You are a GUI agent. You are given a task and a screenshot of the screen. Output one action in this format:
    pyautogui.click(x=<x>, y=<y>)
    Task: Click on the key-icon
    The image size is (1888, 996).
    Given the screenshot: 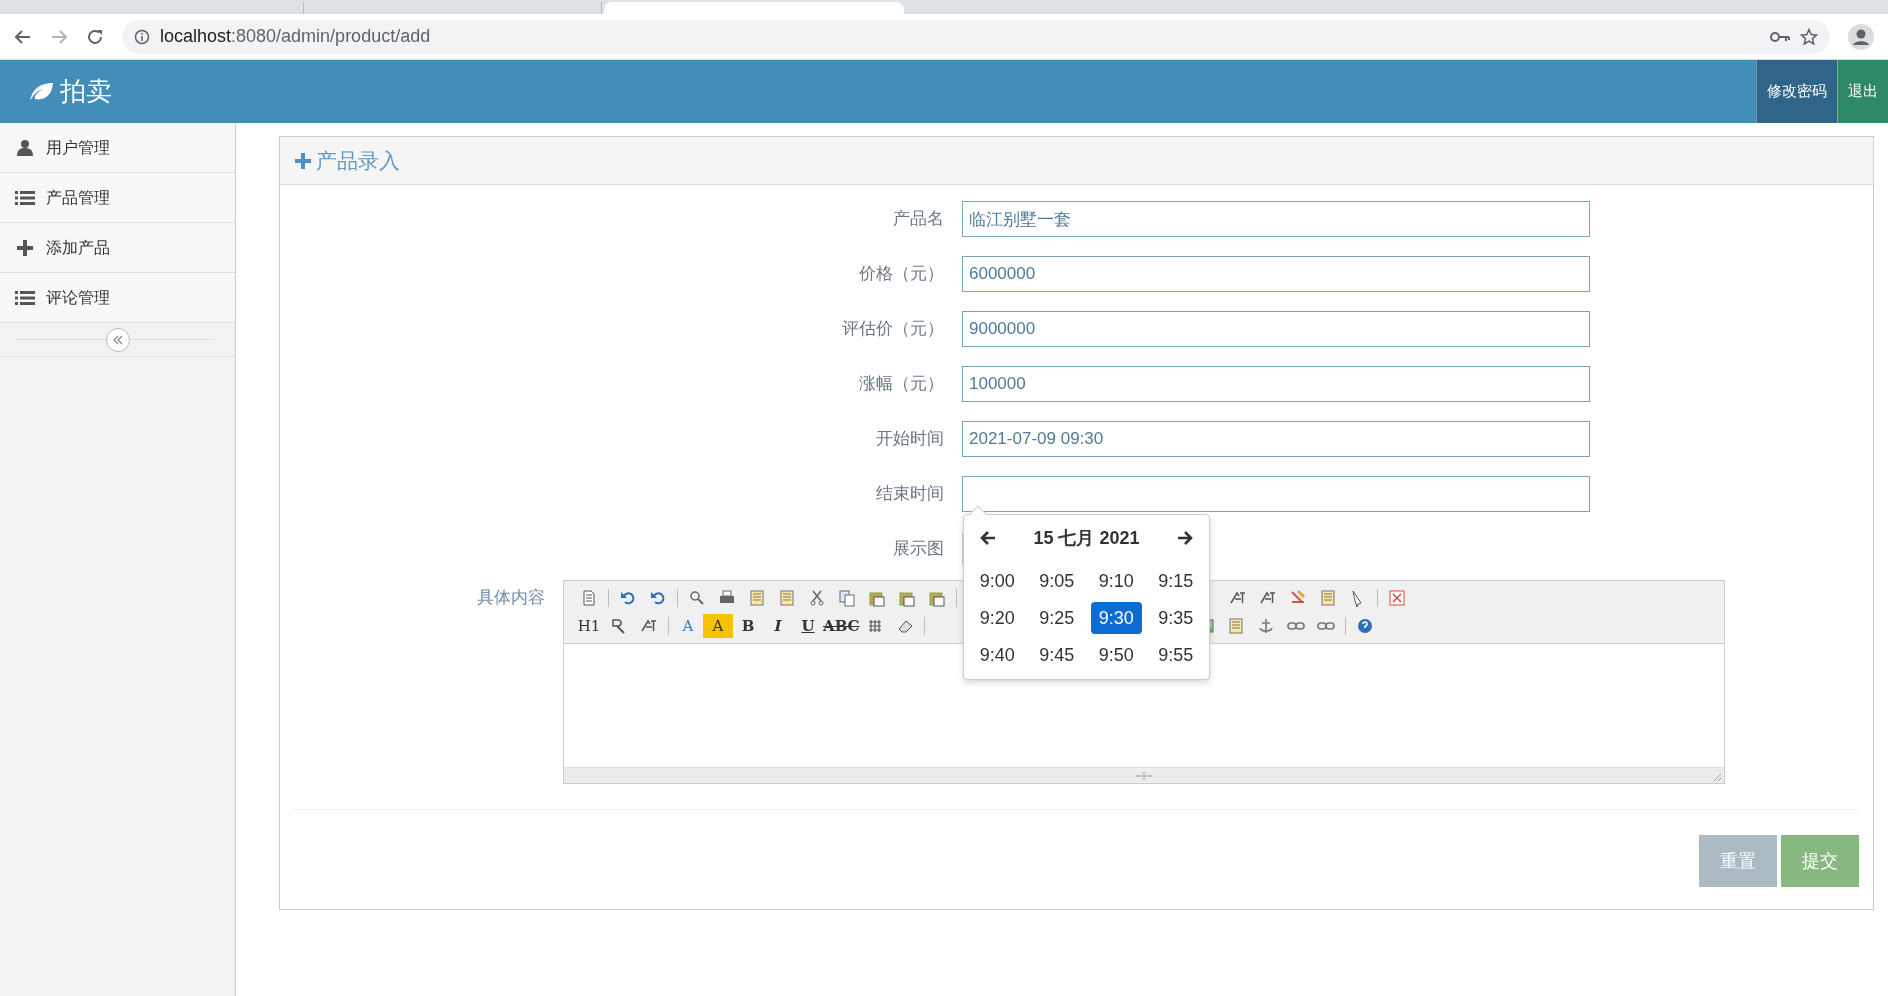 What is the action you would take?
    pyautogui.click(x=1780, y=36)
    